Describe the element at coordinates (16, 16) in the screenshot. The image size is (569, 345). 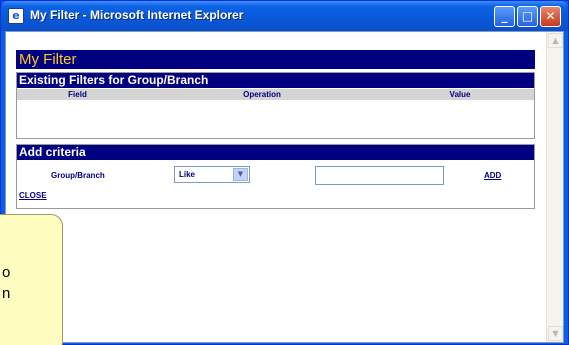
I see `ie-page-icon: e` at that location.